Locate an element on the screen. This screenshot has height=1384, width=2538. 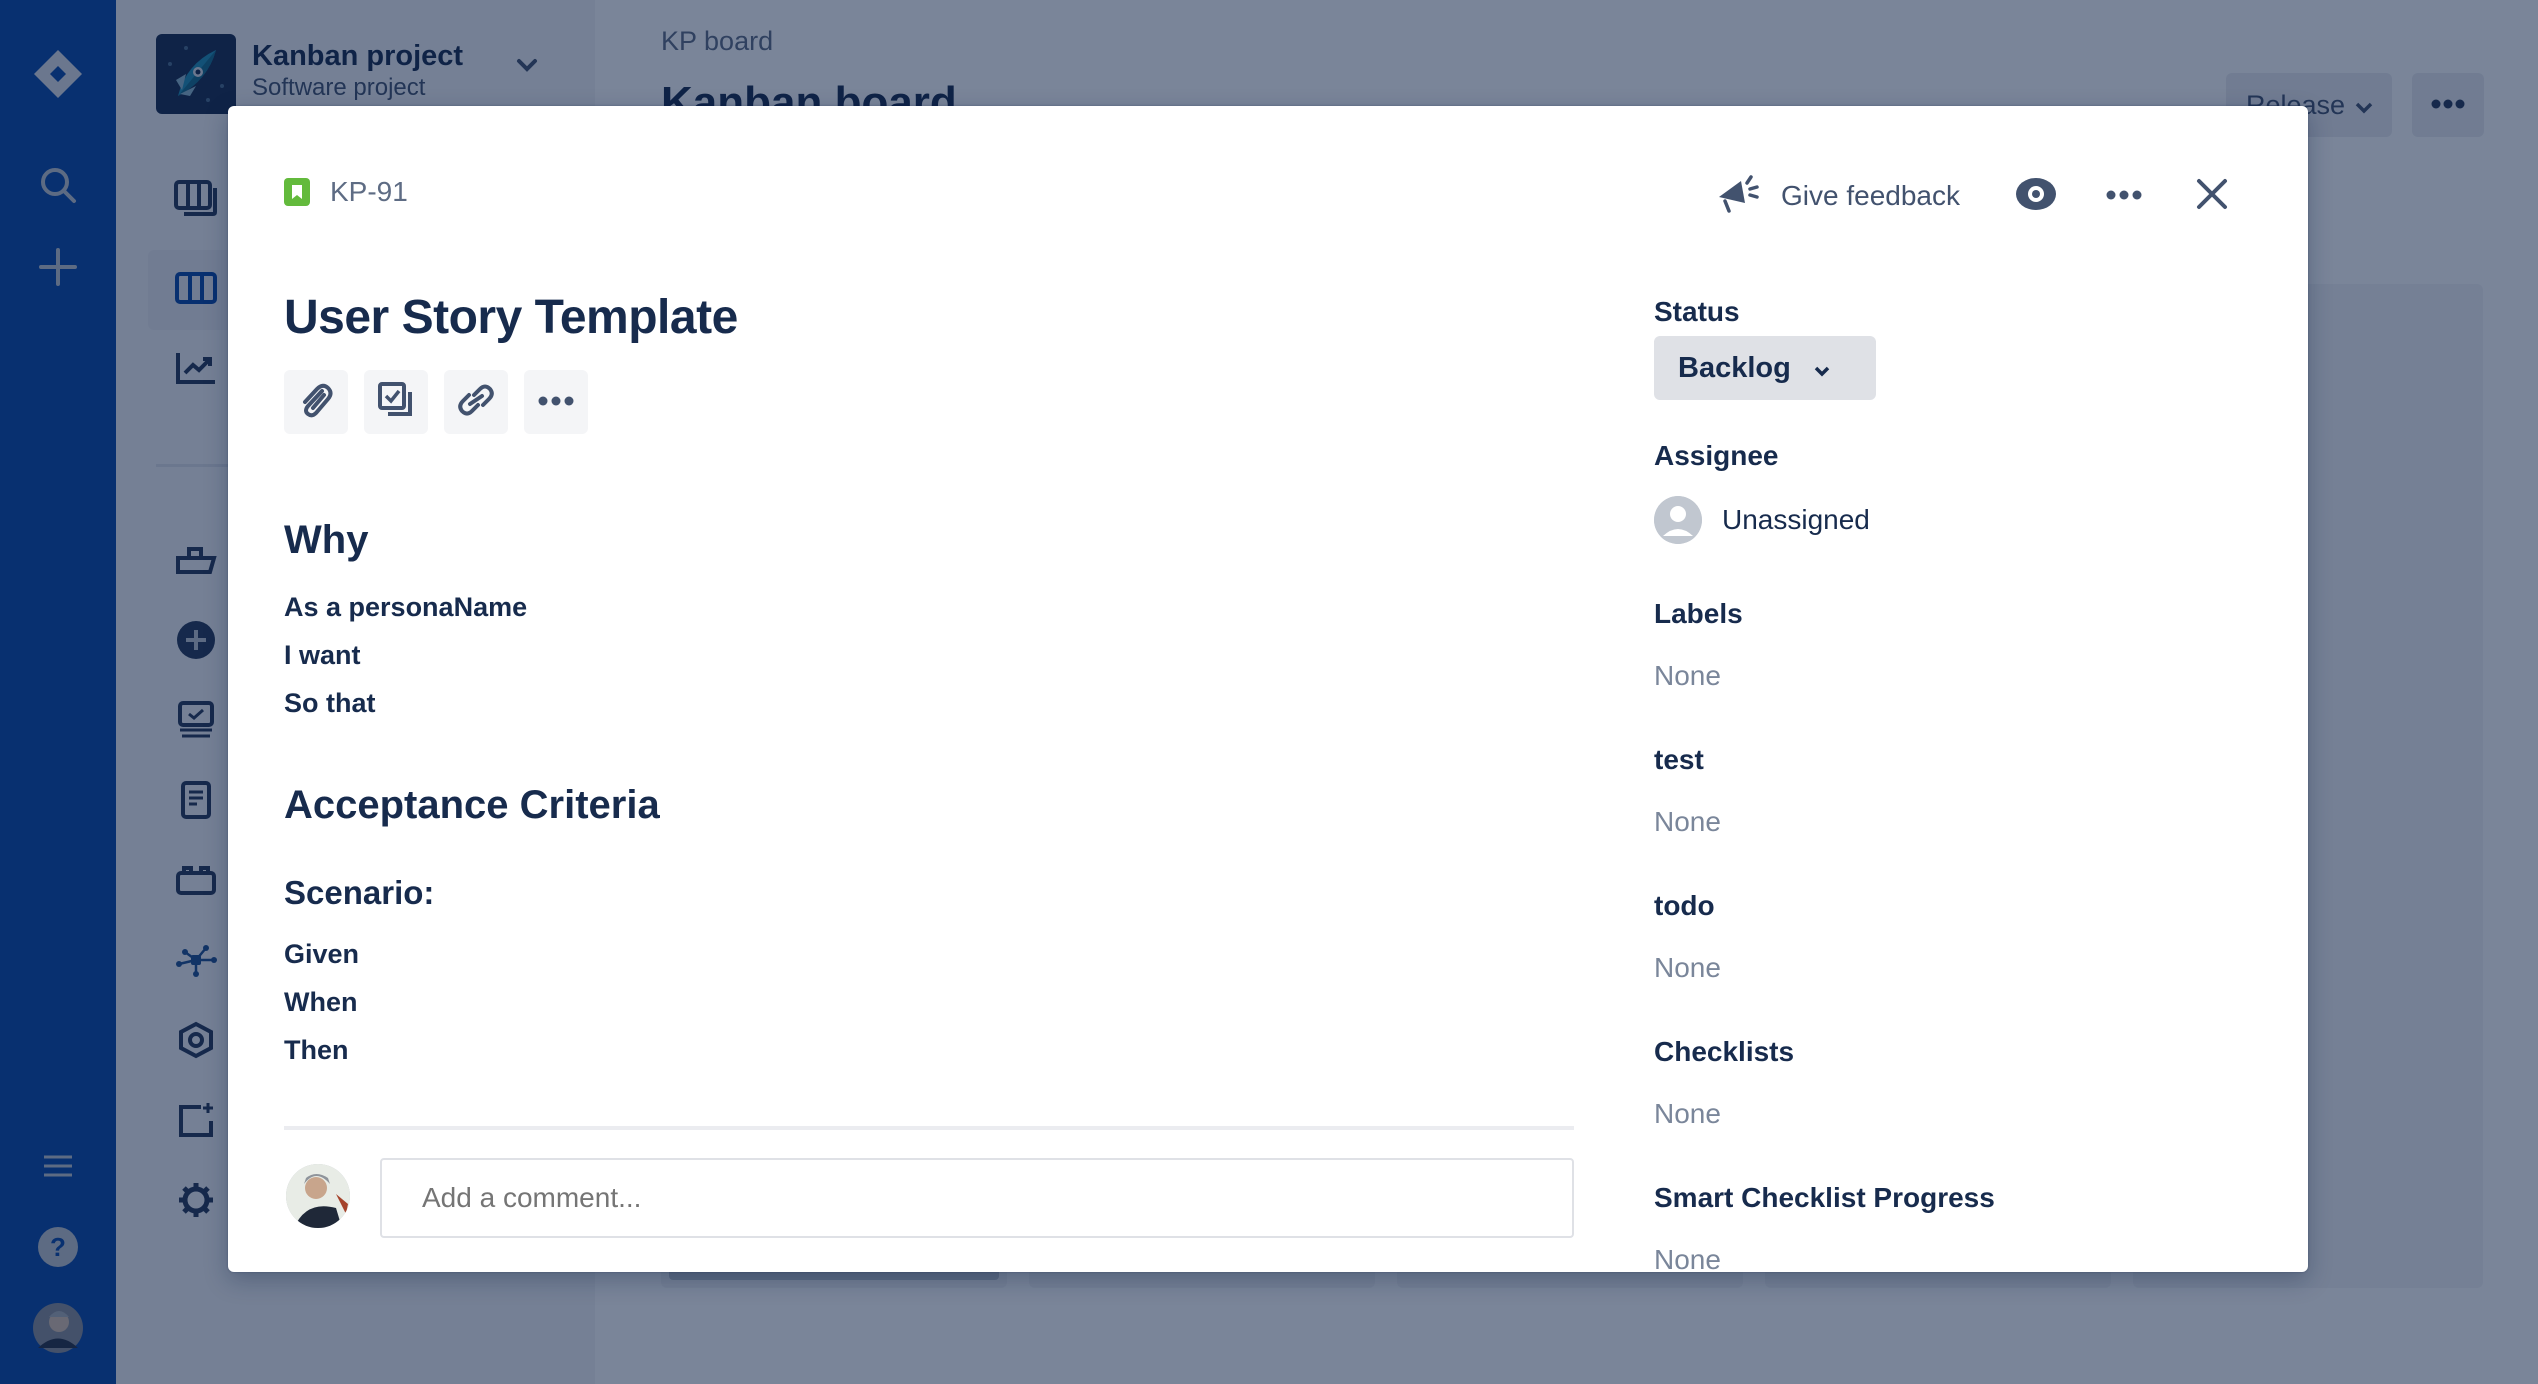
attach-button is located at coordinates (316, 402).